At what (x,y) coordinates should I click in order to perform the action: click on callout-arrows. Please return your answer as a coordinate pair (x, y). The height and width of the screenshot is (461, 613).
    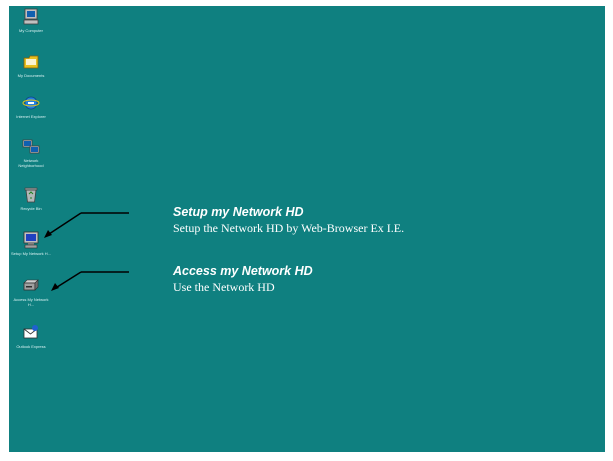
    Looking at the image, I should click on (86, 251).